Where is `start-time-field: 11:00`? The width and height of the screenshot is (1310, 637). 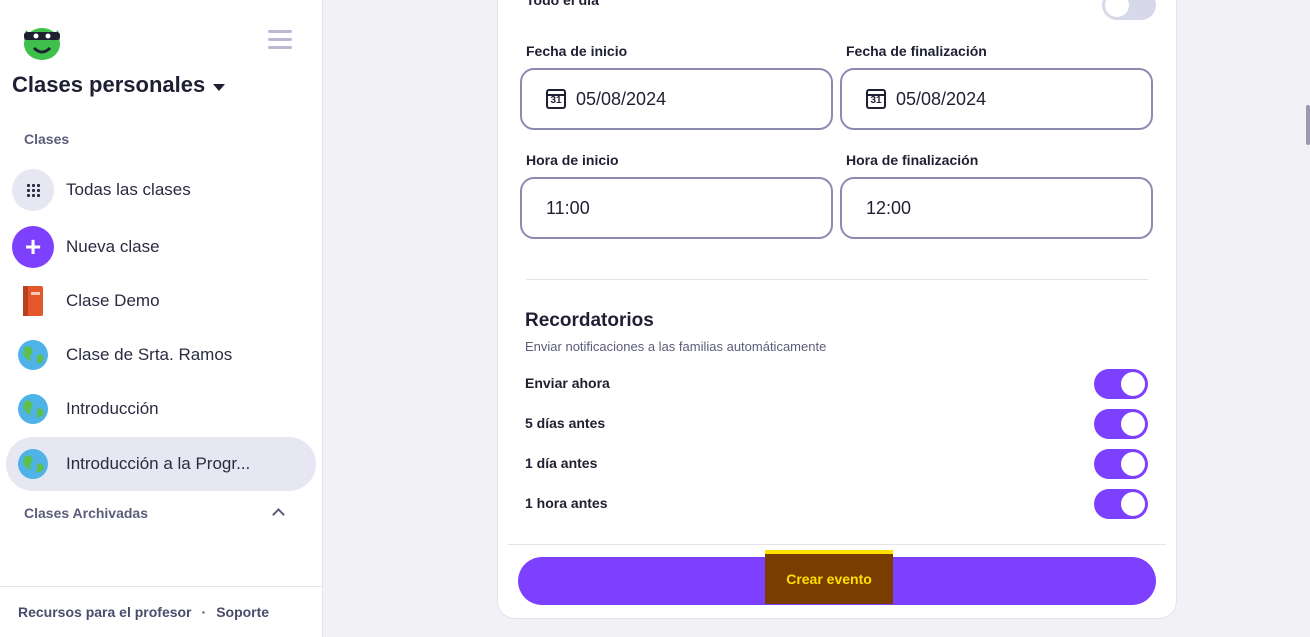
start-time-field: 11:00 is located at coordinates (676, 208).